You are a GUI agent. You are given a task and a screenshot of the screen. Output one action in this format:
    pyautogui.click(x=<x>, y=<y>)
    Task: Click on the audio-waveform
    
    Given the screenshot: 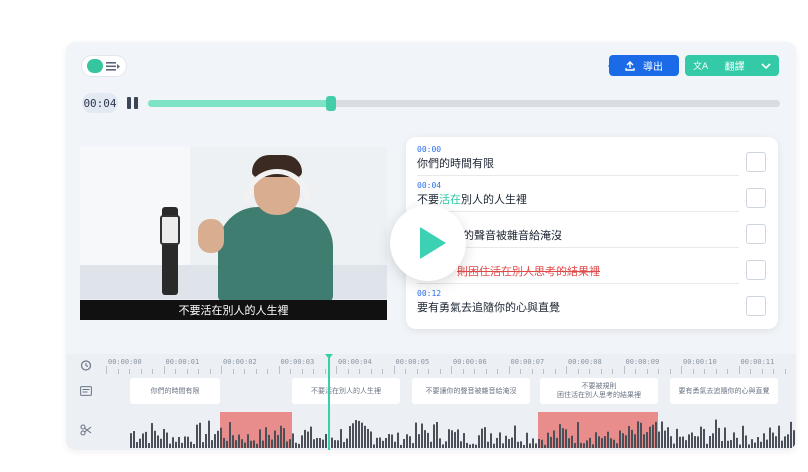 What is the action you would take?
    pyautogui.click(x=451, y=430)
    